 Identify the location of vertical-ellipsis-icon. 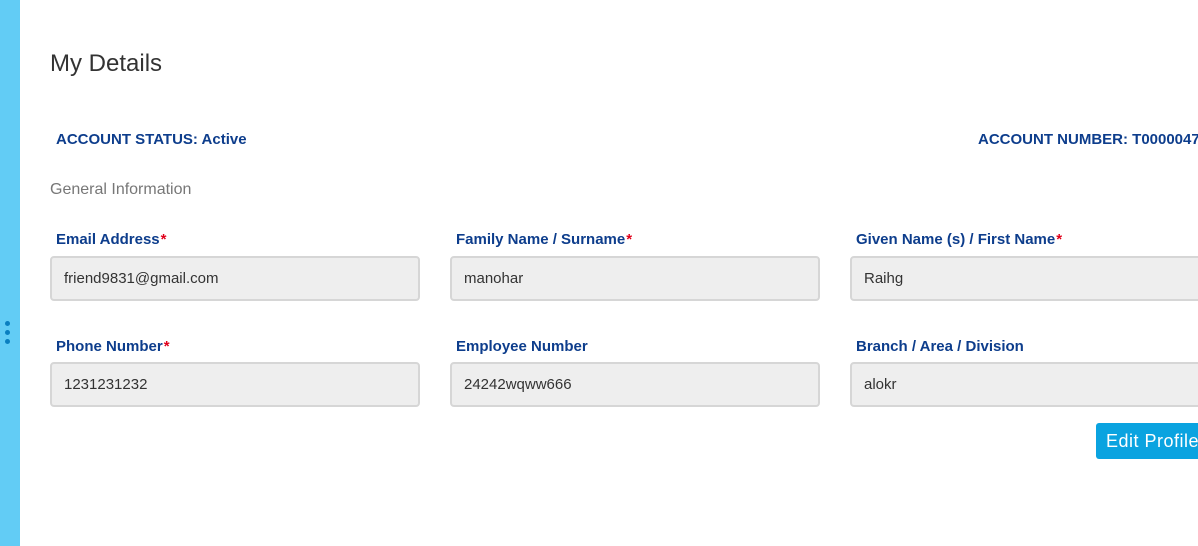
(8, 334).